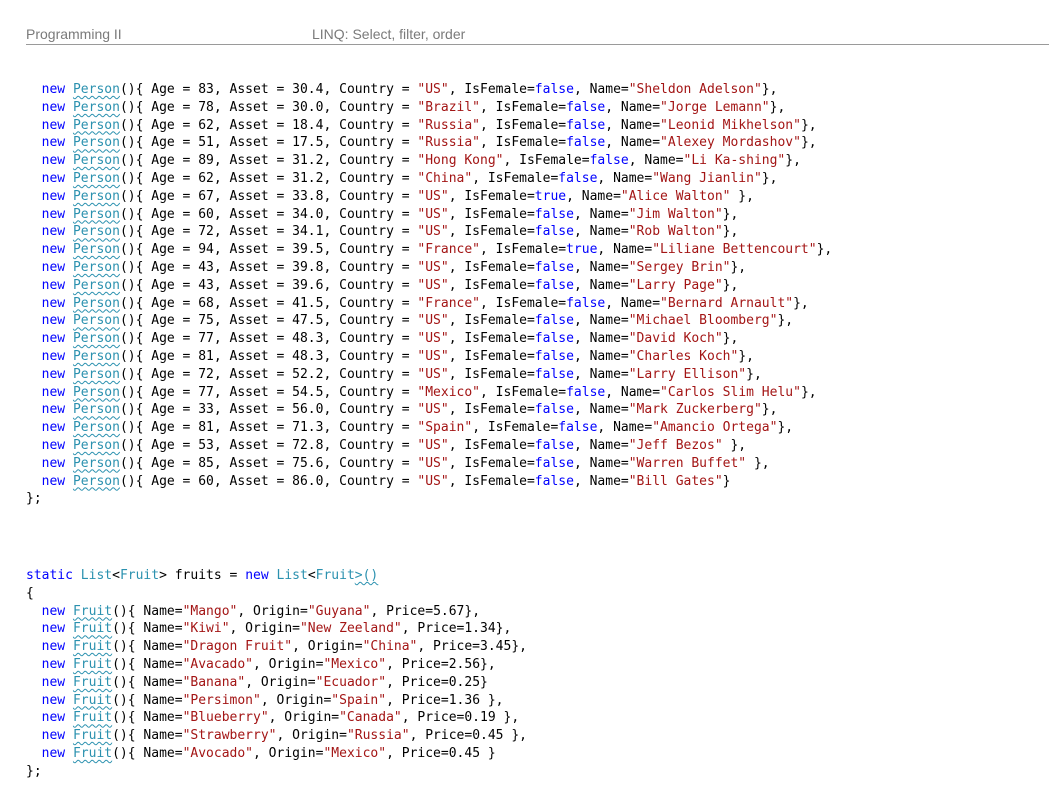 The width and height of the screenshot is (1049, 809). What do you see at coordinates (308, 410) in the screenshot?
I see `asset-value: 56.0` at bounding box center [308, 410].